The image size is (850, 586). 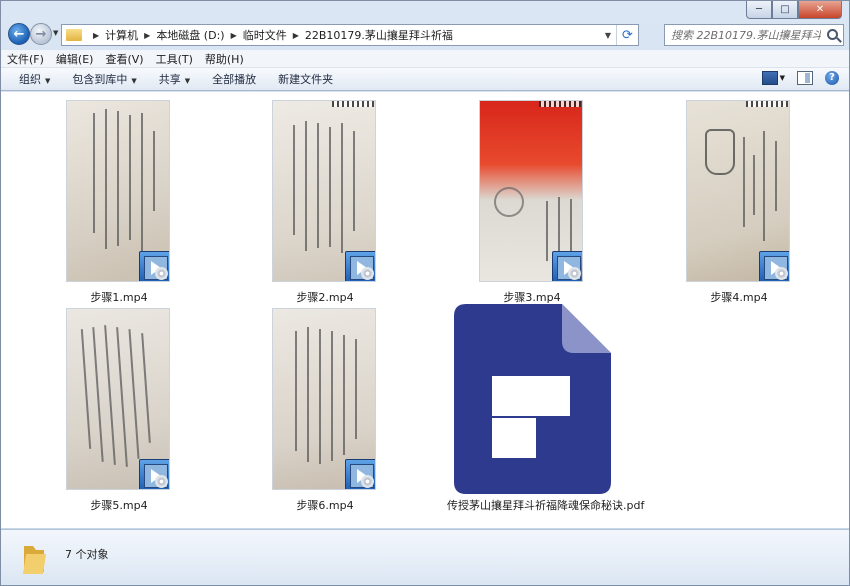 What do you see at coordinates (425, 59) in the screenshot?
I see `menu-bar: 文件(F) 编辑(E) 查看(V) 工具(T) 帮助(H)` at bounding box center [425, 59].